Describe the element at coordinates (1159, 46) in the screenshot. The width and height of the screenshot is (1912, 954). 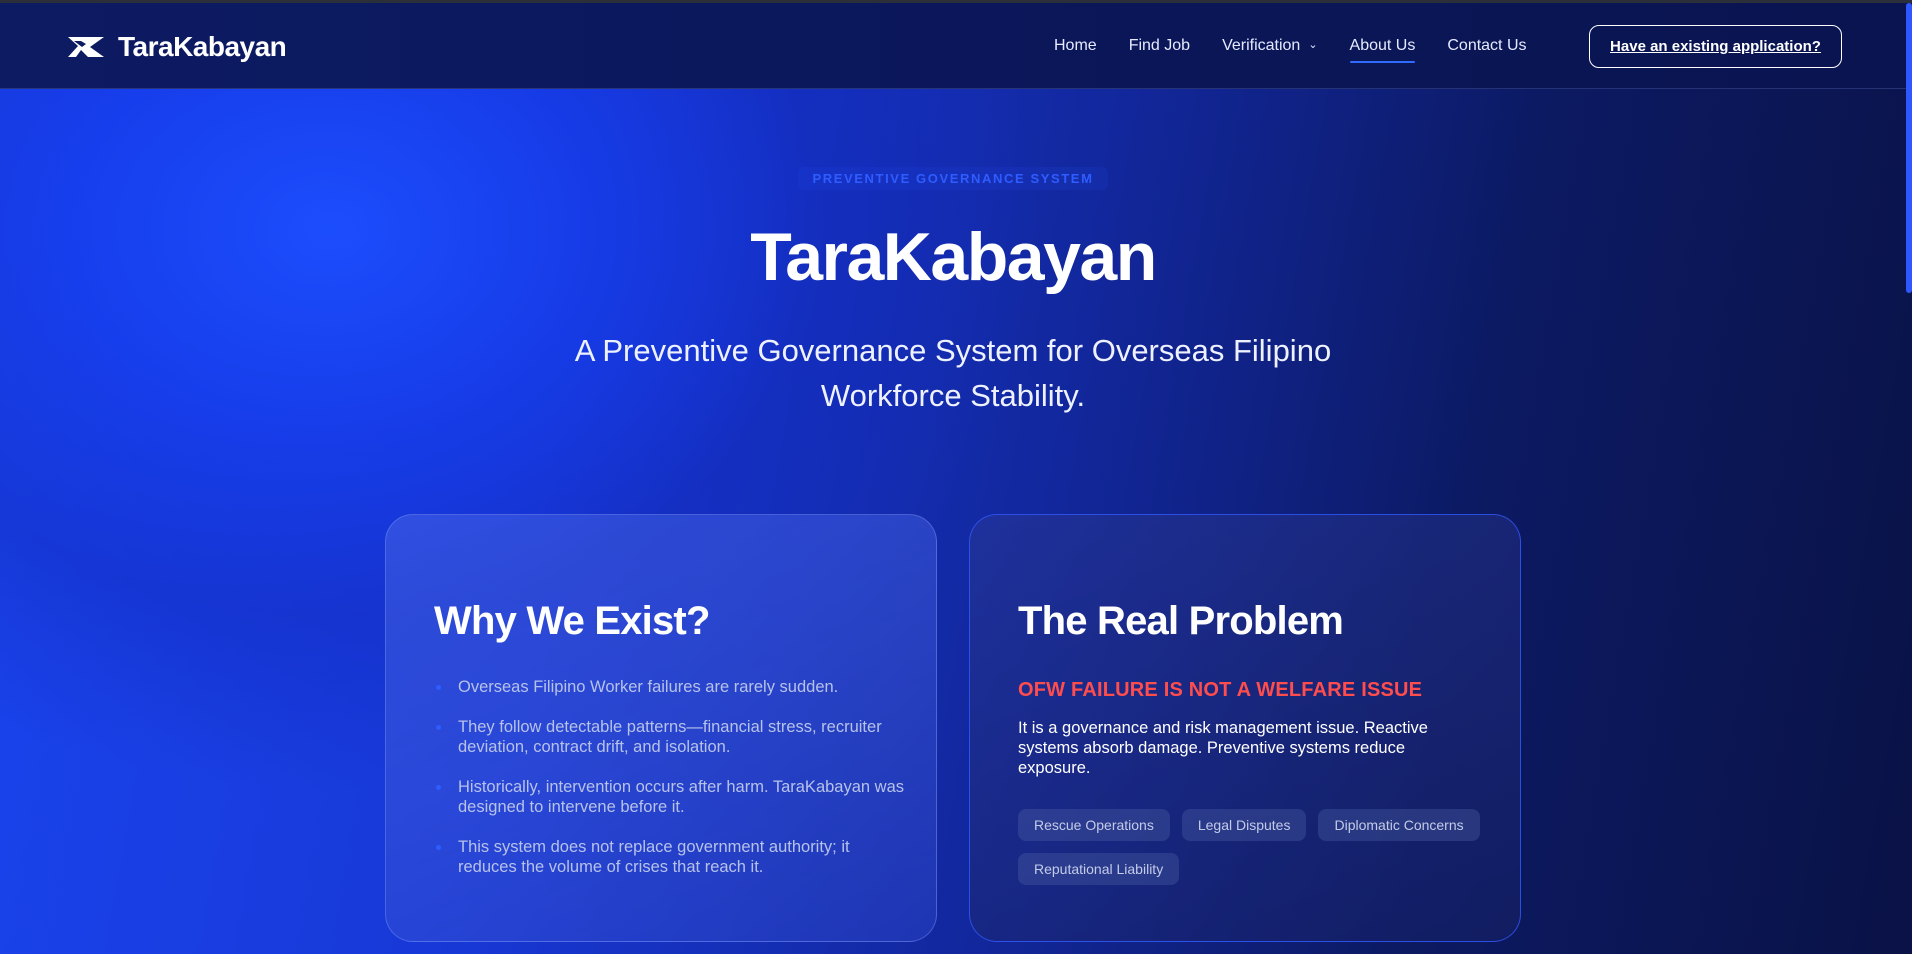
I see `nav-find-job: Find Job` at that location.